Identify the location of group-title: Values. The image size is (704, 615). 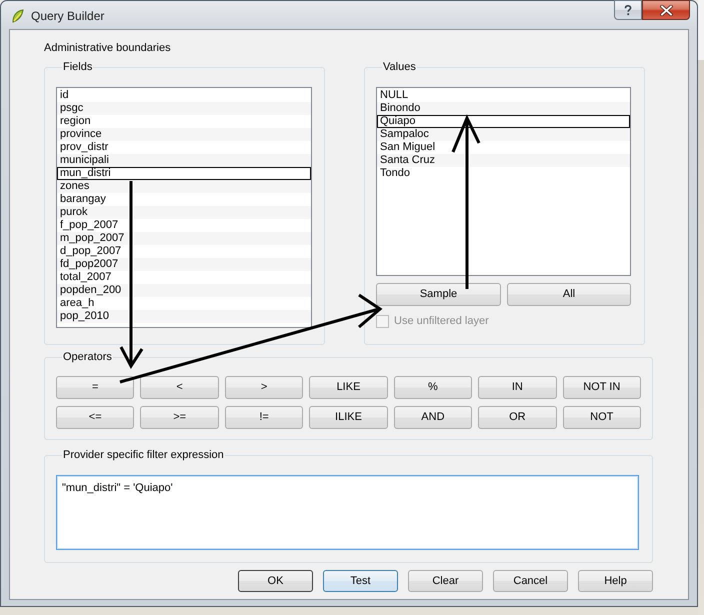
(399, 67).